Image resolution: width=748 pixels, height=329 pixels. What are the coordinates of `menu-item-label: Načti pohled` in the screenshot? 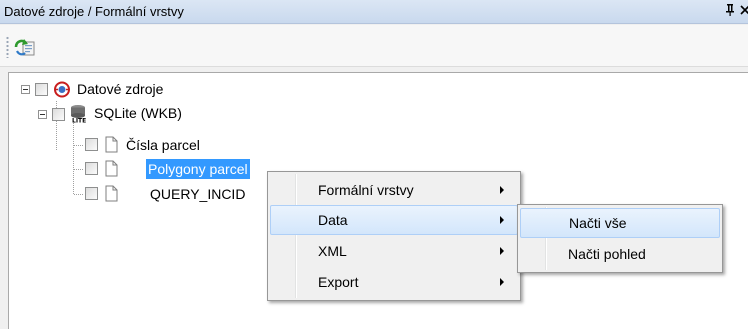 It's located at (607, 254).